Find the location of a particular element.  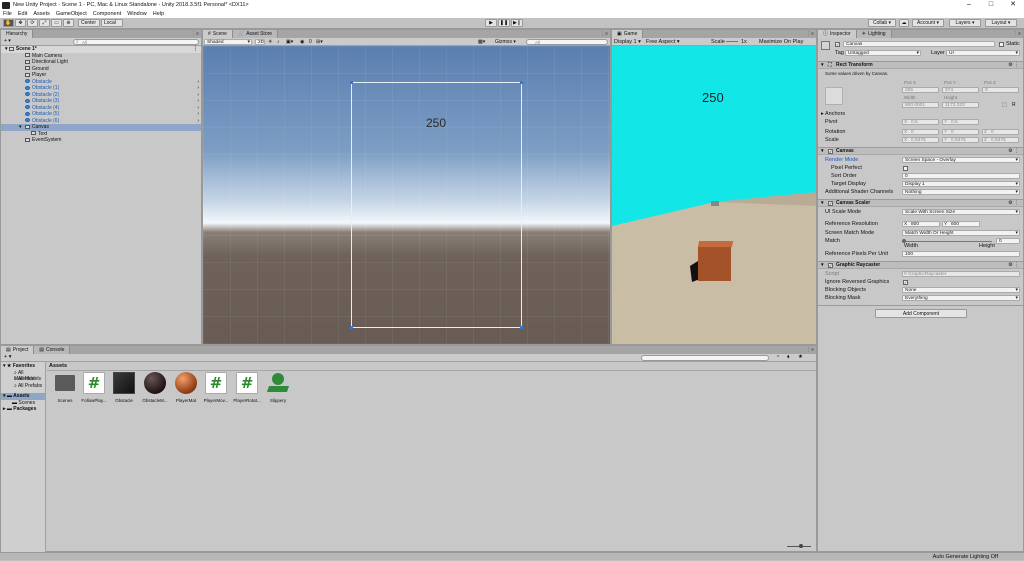

rotation-x-field: X0 is located at coordinates (920, 132).